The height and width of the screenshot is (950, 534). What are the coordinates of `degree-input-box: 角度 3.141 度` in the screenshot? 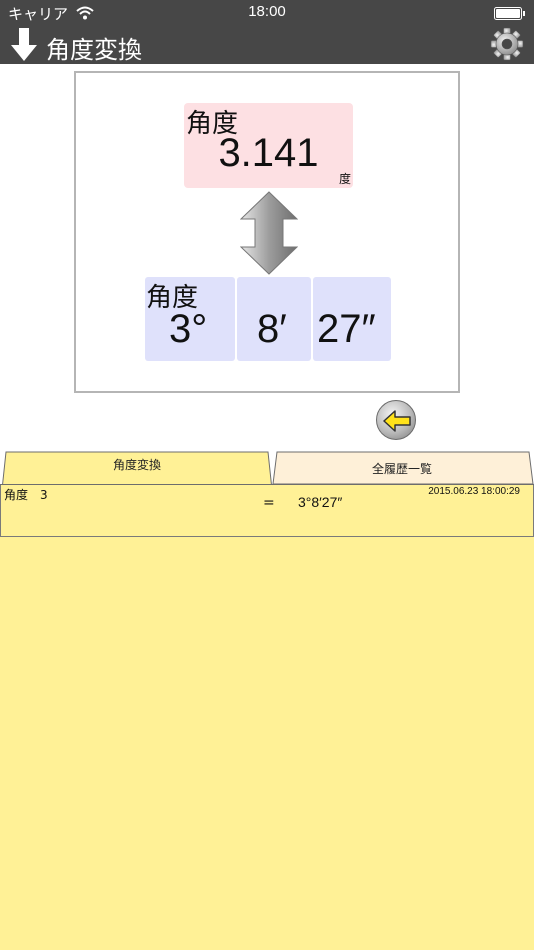 It's located at (268, 145).